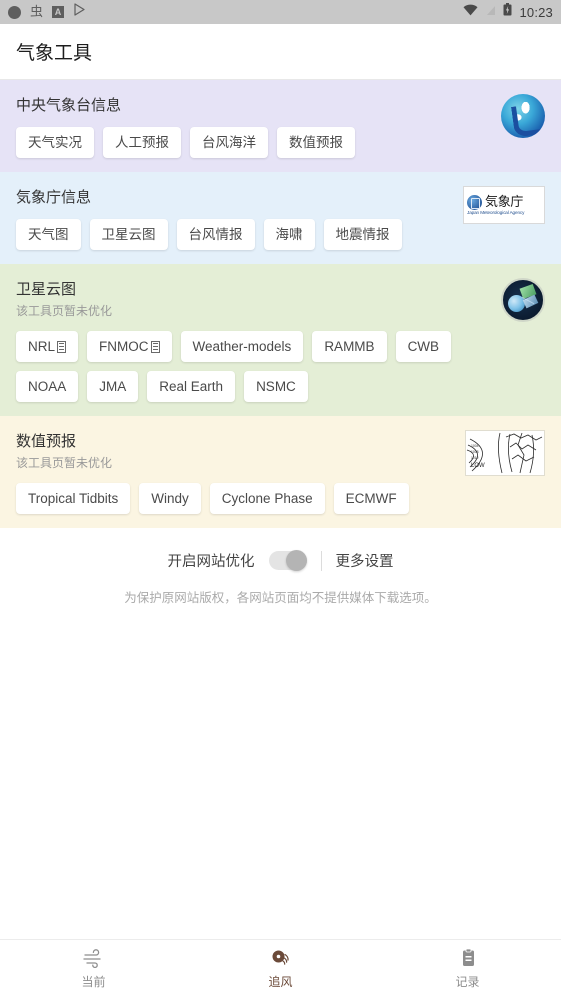 Image resolution: width=561 pixels, height=997 pixels. I want to click on bug-icon: 虫, so click(37, 12).